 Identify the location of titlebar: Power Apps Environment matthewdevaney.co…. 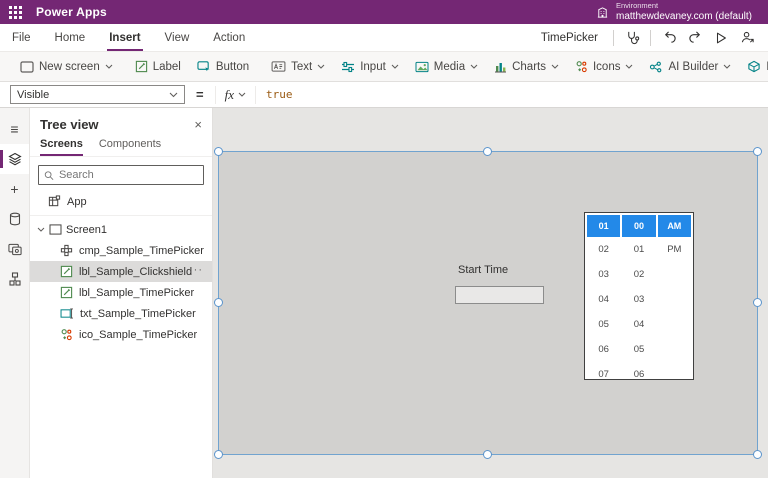
(384, 12).